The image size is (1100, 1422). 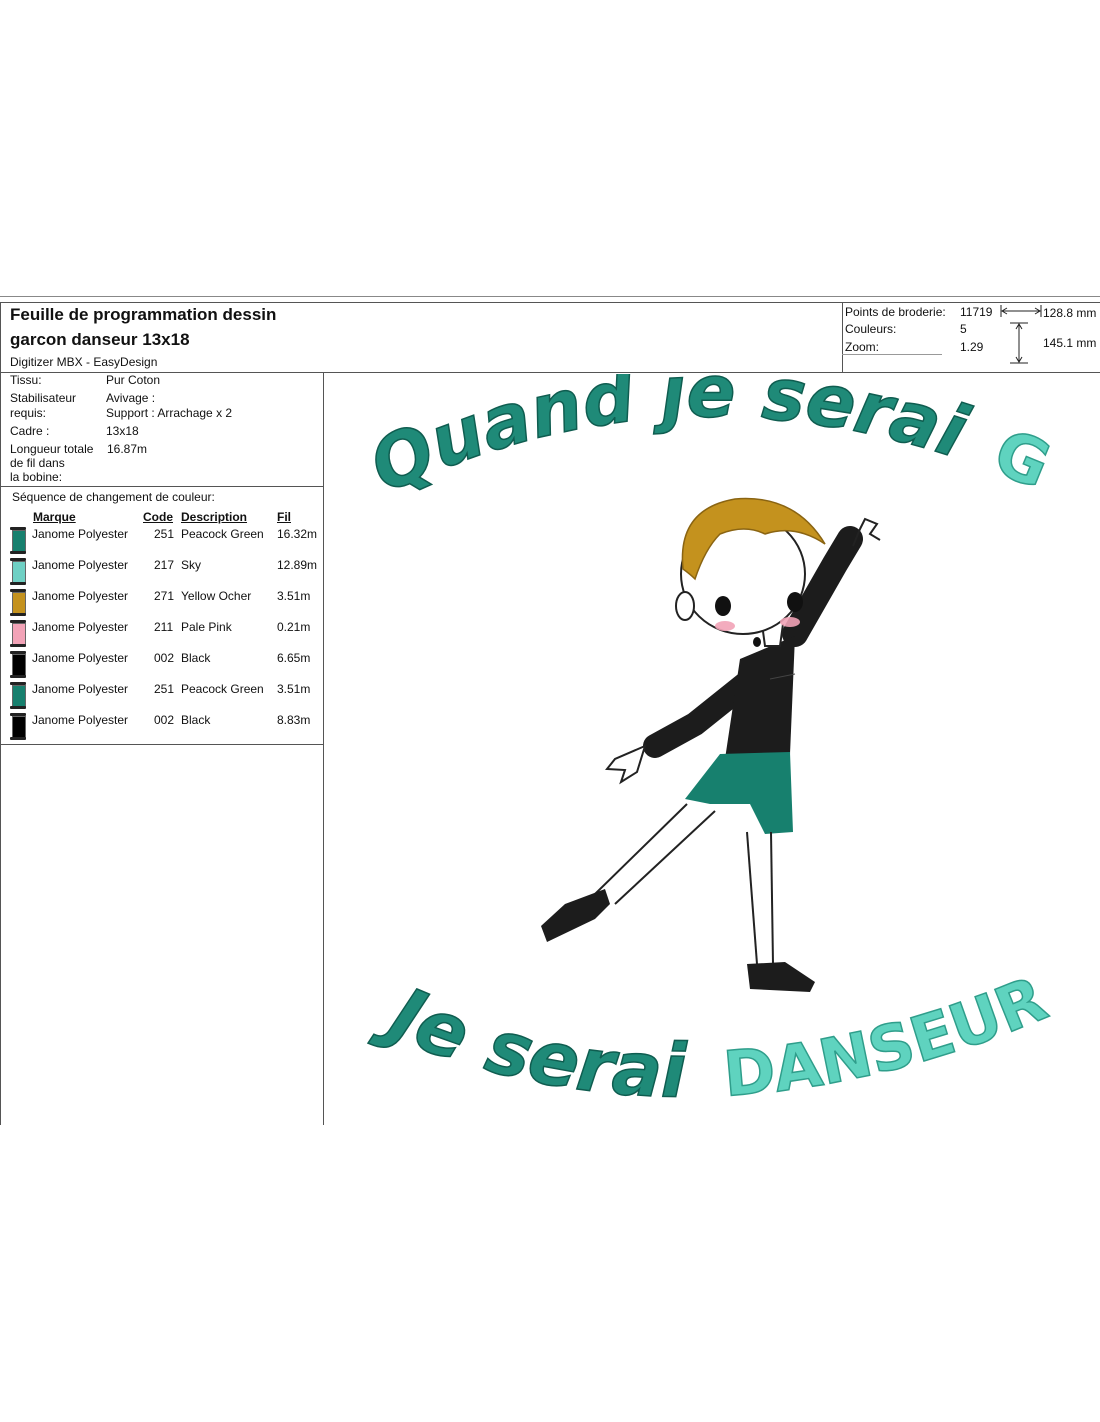 I want to click on stitches-value: 11719, so click(x=976, y=312).